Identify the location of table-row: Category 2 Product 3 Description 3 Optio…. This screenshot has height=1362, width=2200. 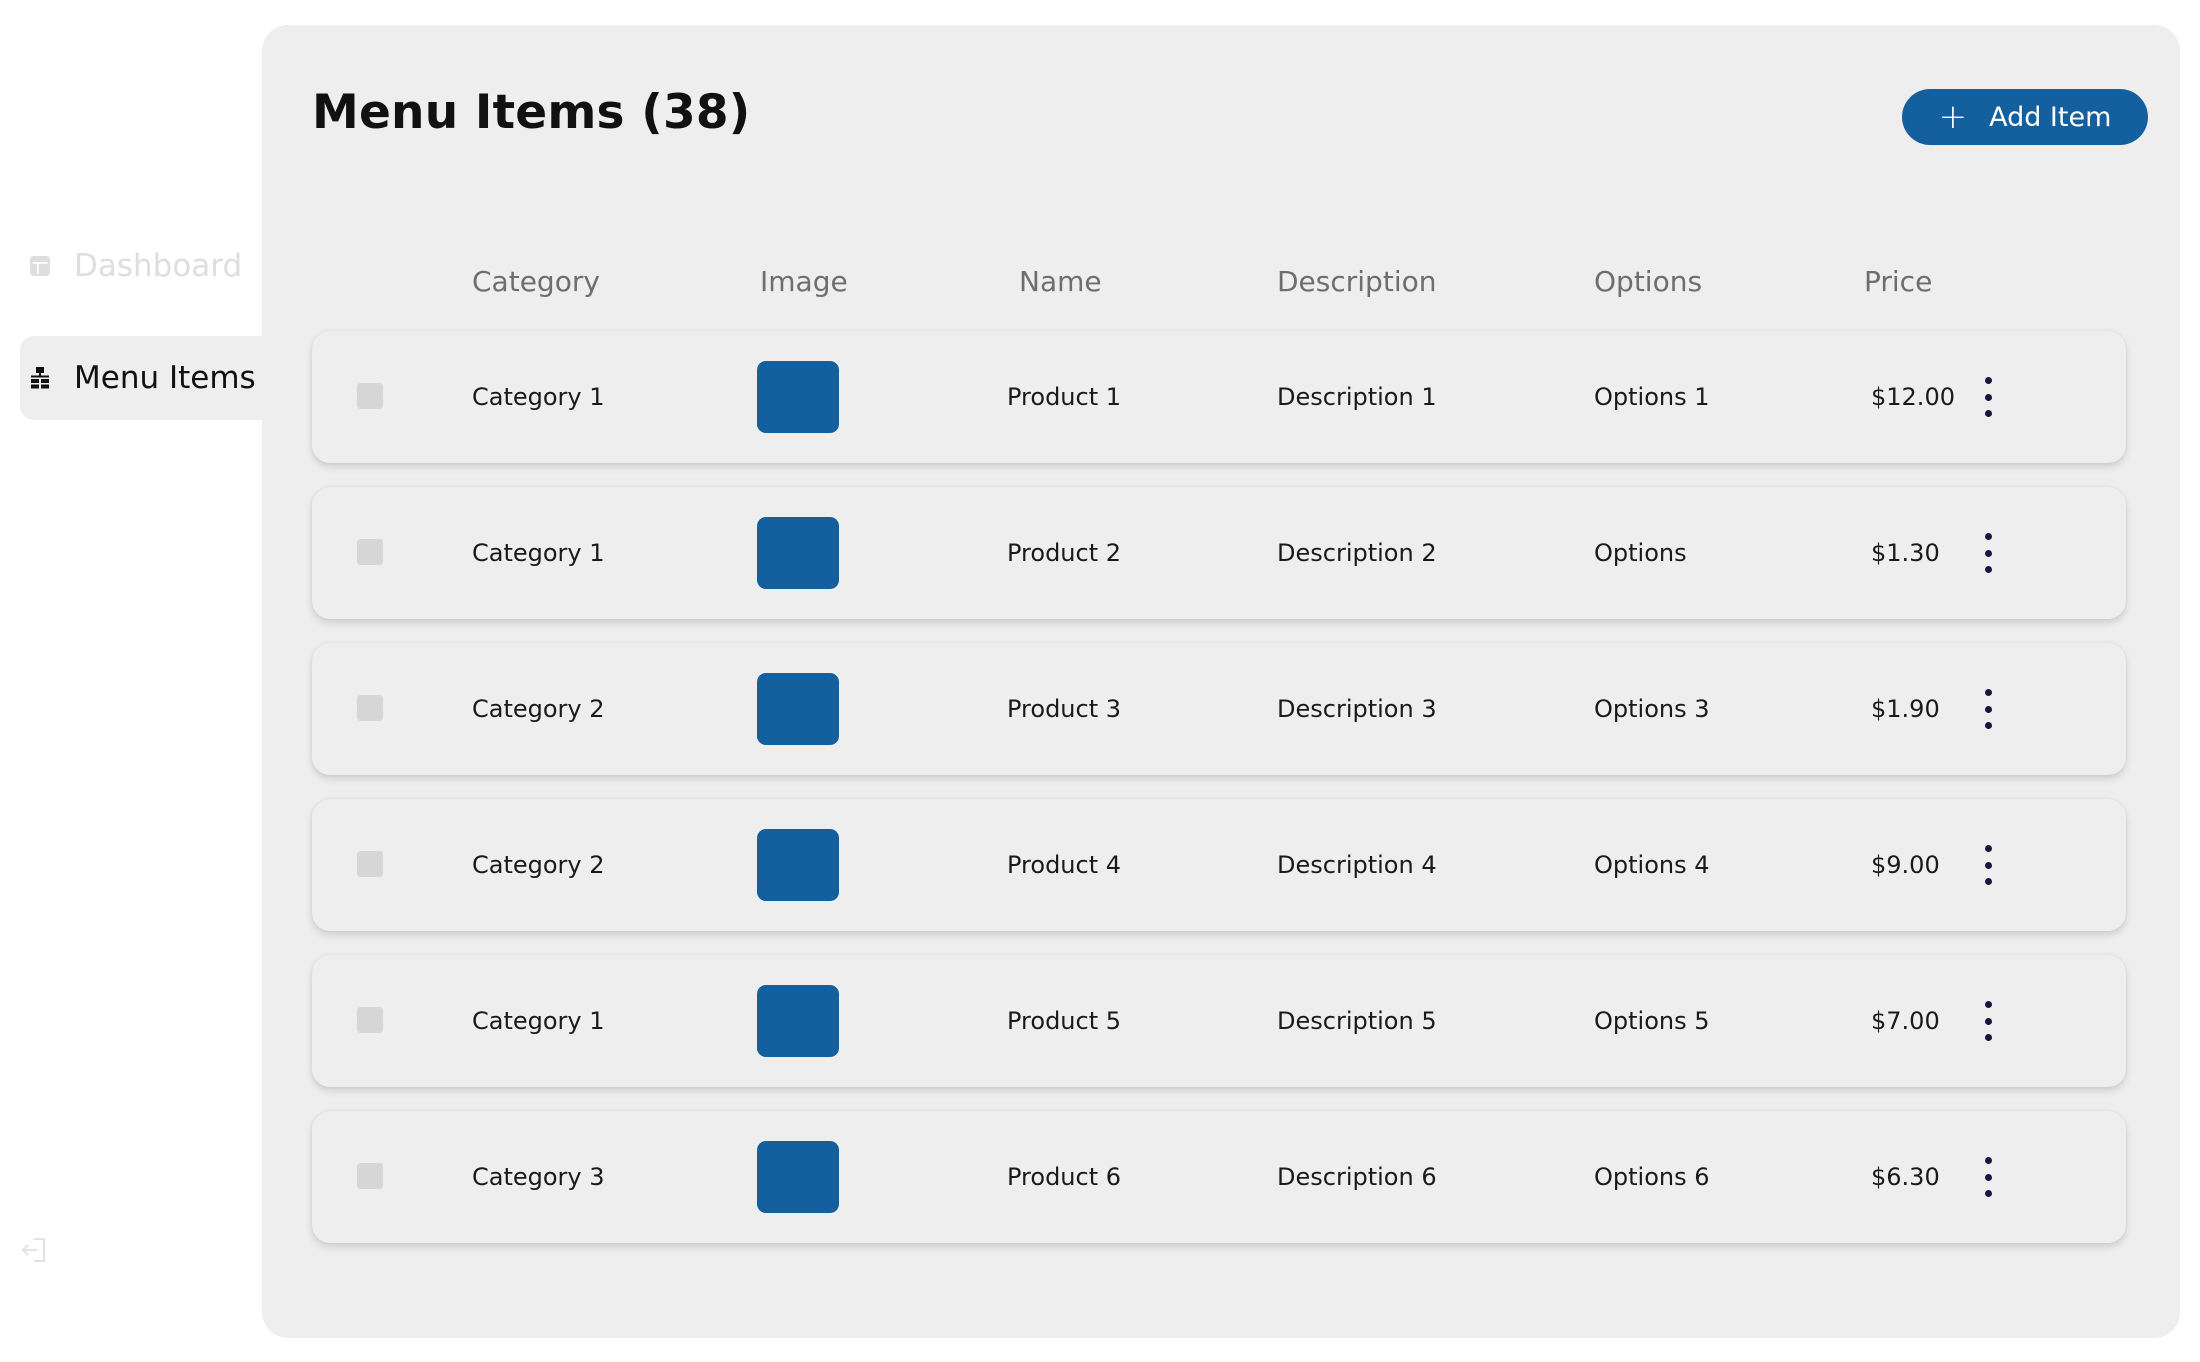
(1219, 709).